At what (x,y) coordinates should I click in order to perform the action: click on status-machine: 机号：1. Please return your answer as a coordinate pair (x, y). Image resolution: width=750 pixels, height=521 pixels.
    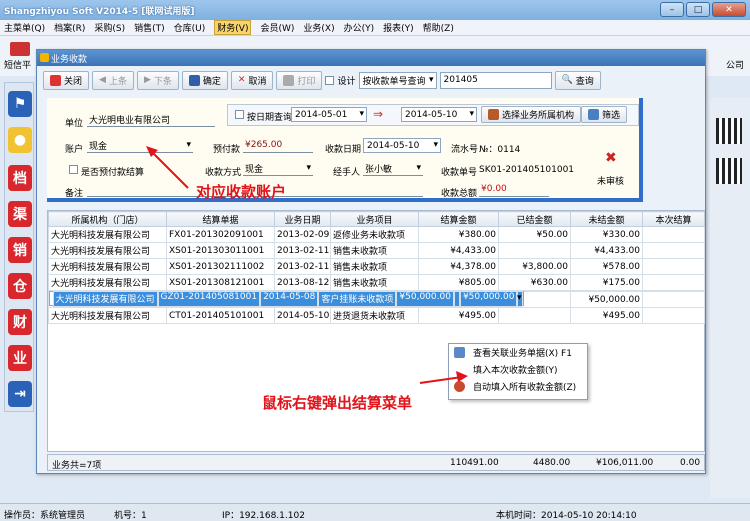
    Looking at the image, I should click on (130, 516).